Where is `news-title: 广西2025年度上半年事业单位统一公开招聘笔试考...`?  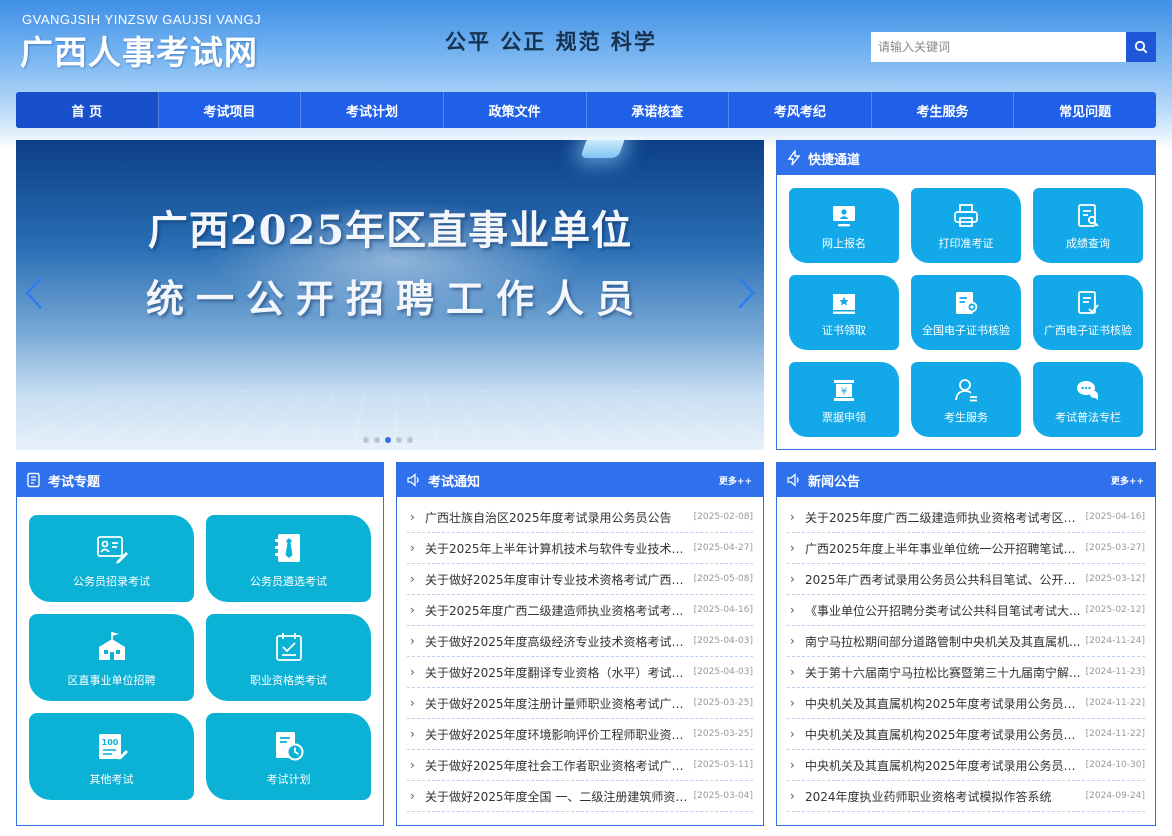
news-title: 广西2025年度上半年事业单位统一公开招聘笔试考... is located at coordinates (945, 548).